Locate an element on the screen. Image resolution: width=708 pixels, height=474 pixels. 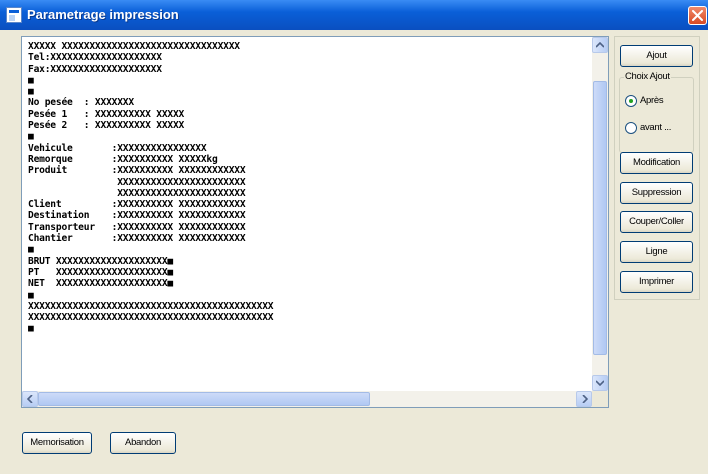
close-button is located at coordinates (697, 15).